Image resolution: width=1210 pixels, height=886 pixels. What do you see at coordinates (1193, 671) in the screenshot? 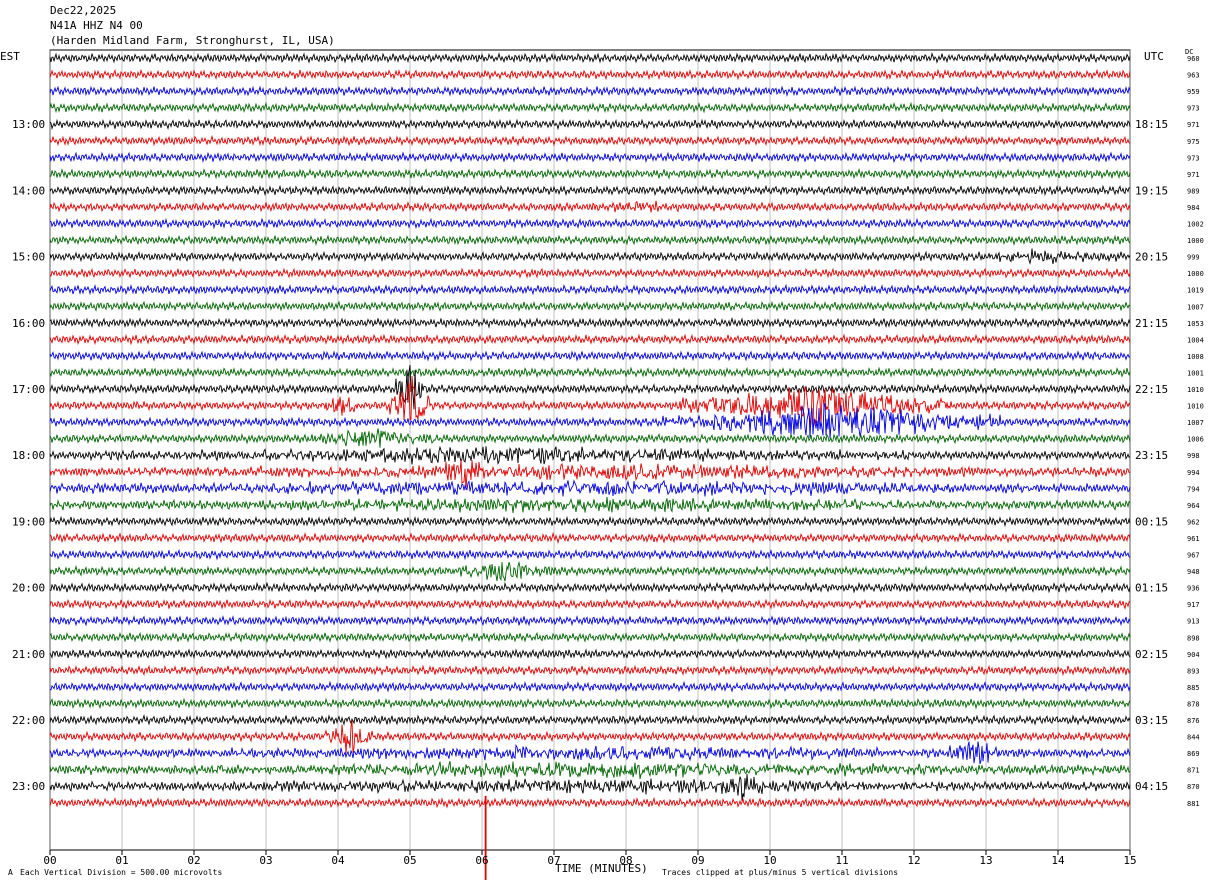
I see `dc-value: 893` at bounding box center [1193, 671].